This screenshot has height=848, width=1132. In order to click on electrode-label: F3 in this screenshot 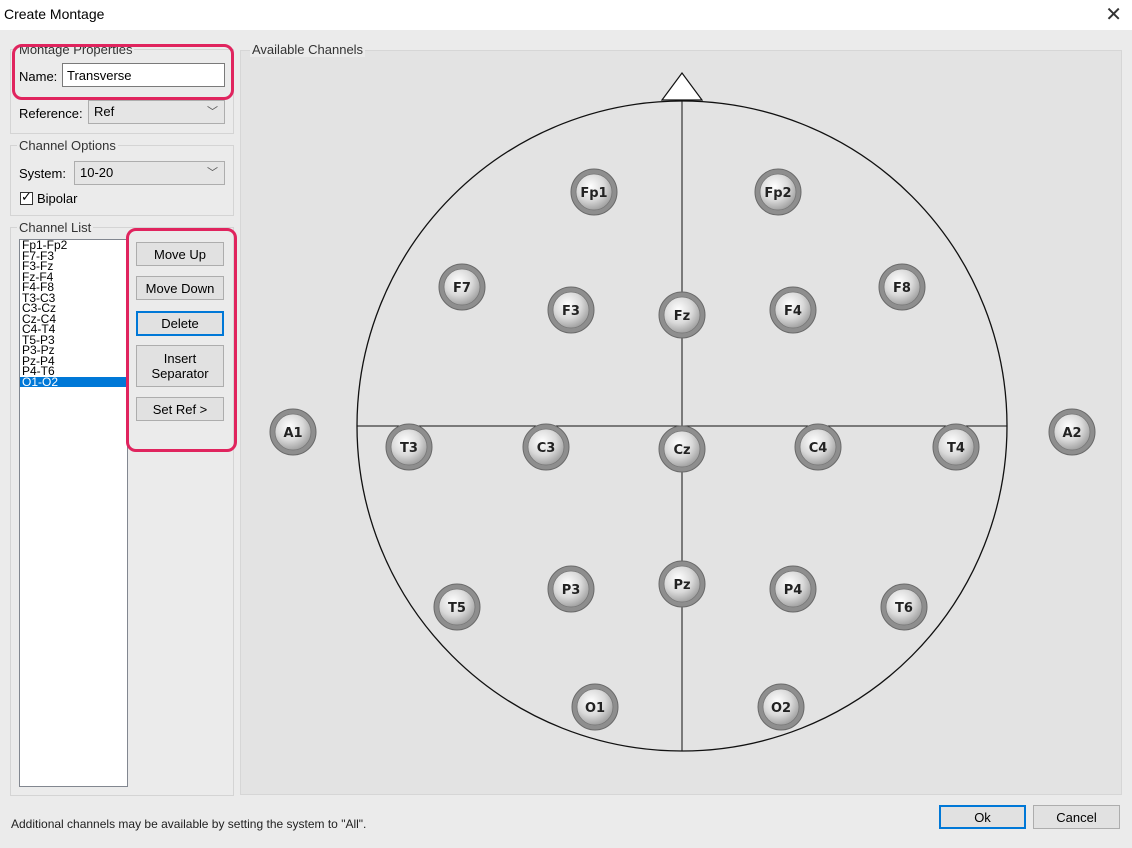, I will do `click(571, 311)`.